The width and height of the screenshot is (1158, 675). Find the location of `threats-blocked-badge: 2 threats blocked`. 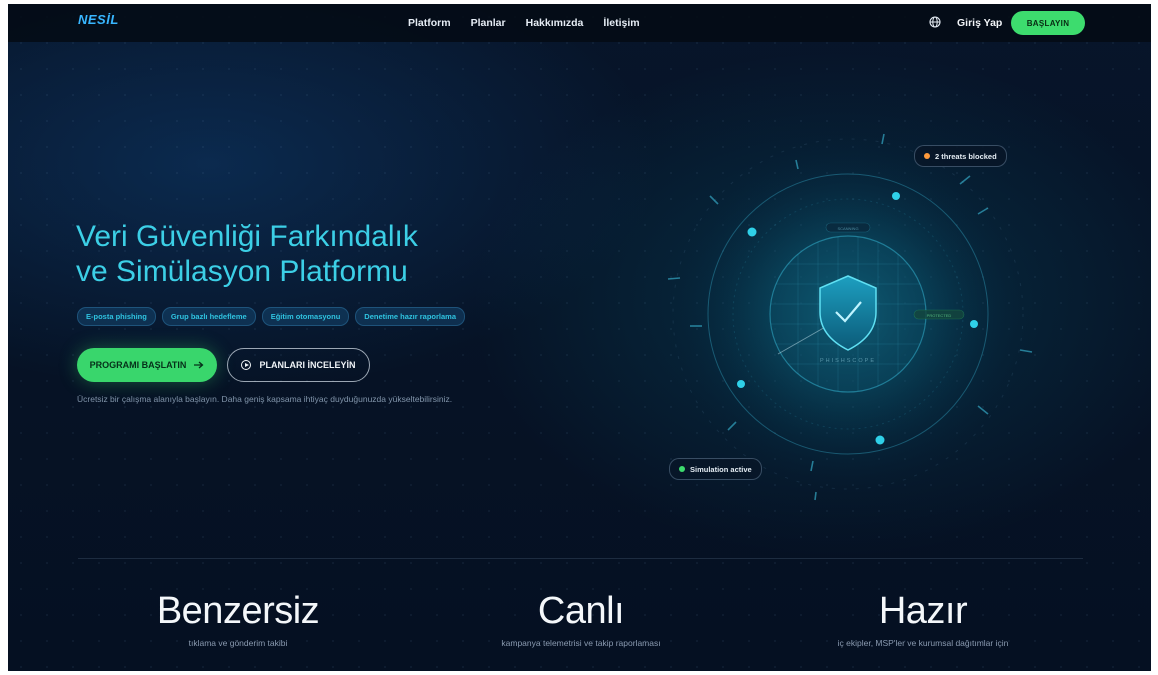

threats-blocked-badge: 2 threats blocked is located at coordinates (960, 156).